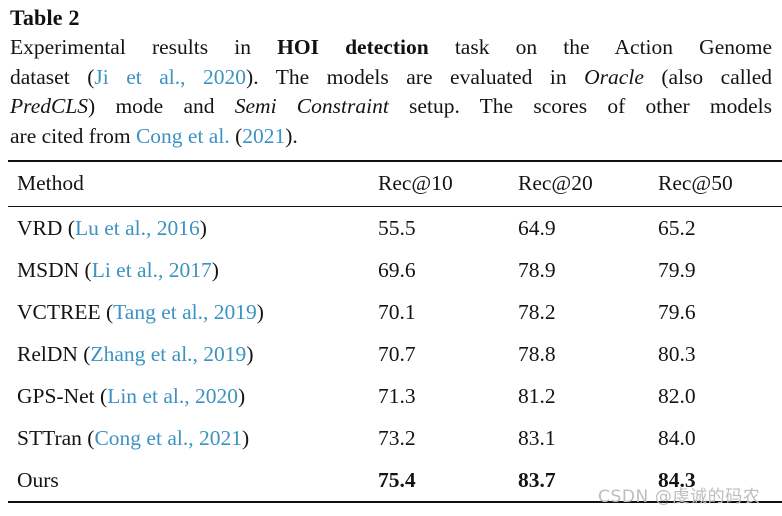 The height and width of the screenshot is (516, 782). I want to click on caption-text-run: ) mode and, so click(161, 106).